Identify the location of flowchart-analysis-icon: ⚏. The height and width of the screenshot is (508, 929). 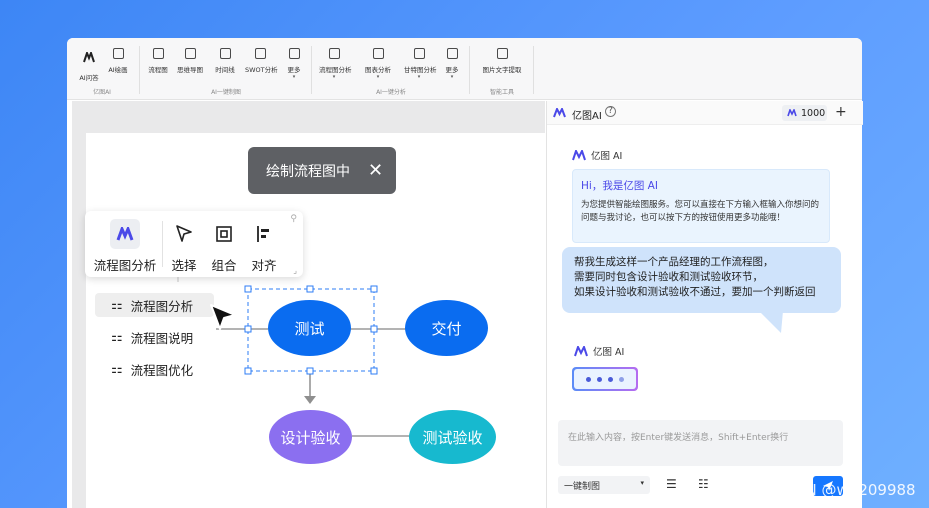
(117, 305).